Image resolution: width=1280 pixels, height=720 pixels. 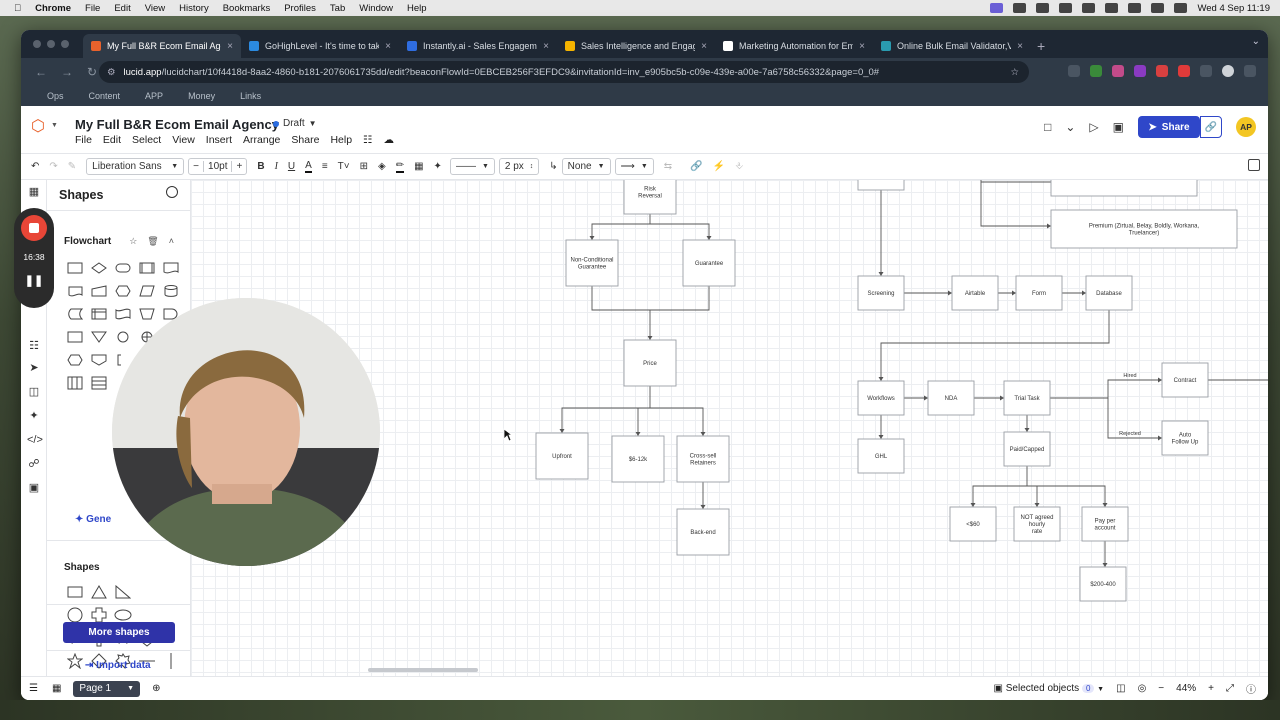 What do you see at coordinates (75, 359) in the screenshot?
I see `hexagon-shape` at bounding box center [75, 359].